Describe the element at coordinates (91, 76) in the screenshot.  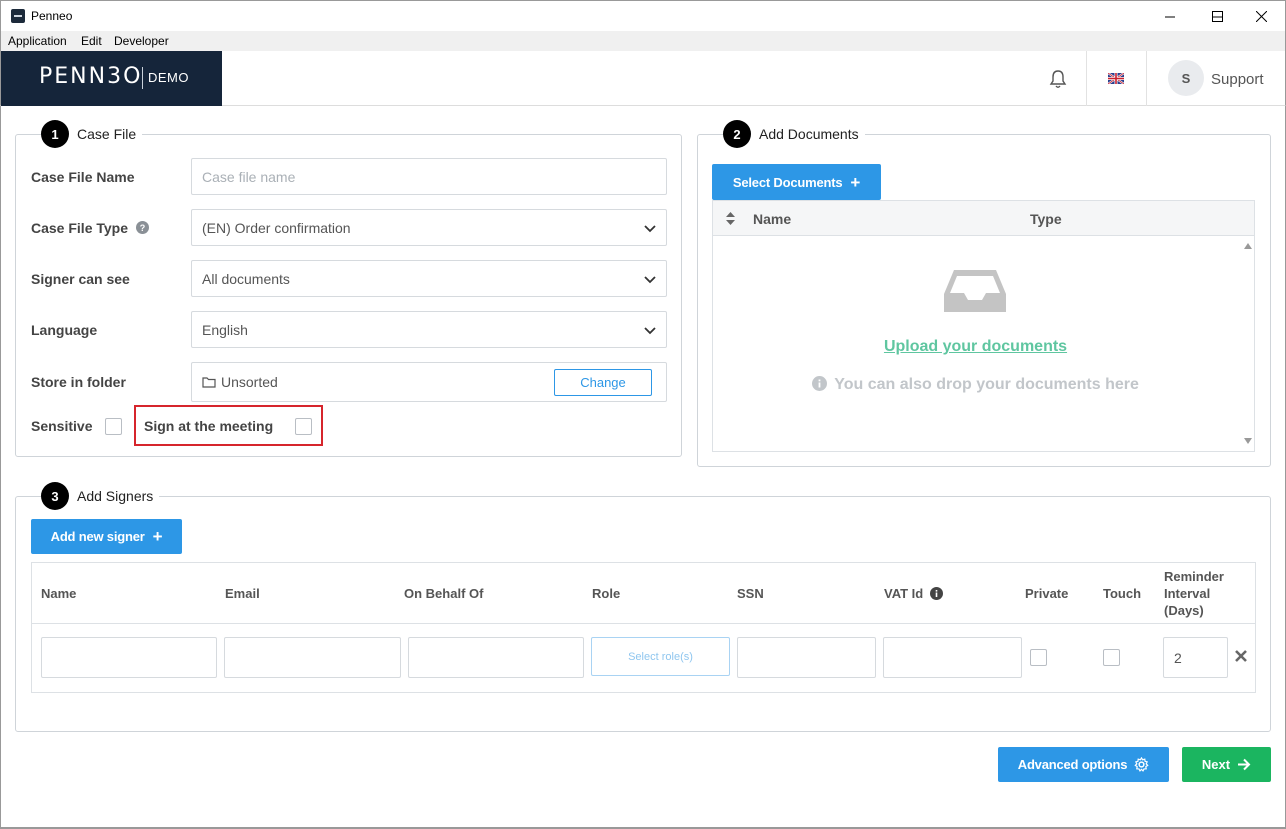
I see `logo-wordmark: PENN3O` at that location.